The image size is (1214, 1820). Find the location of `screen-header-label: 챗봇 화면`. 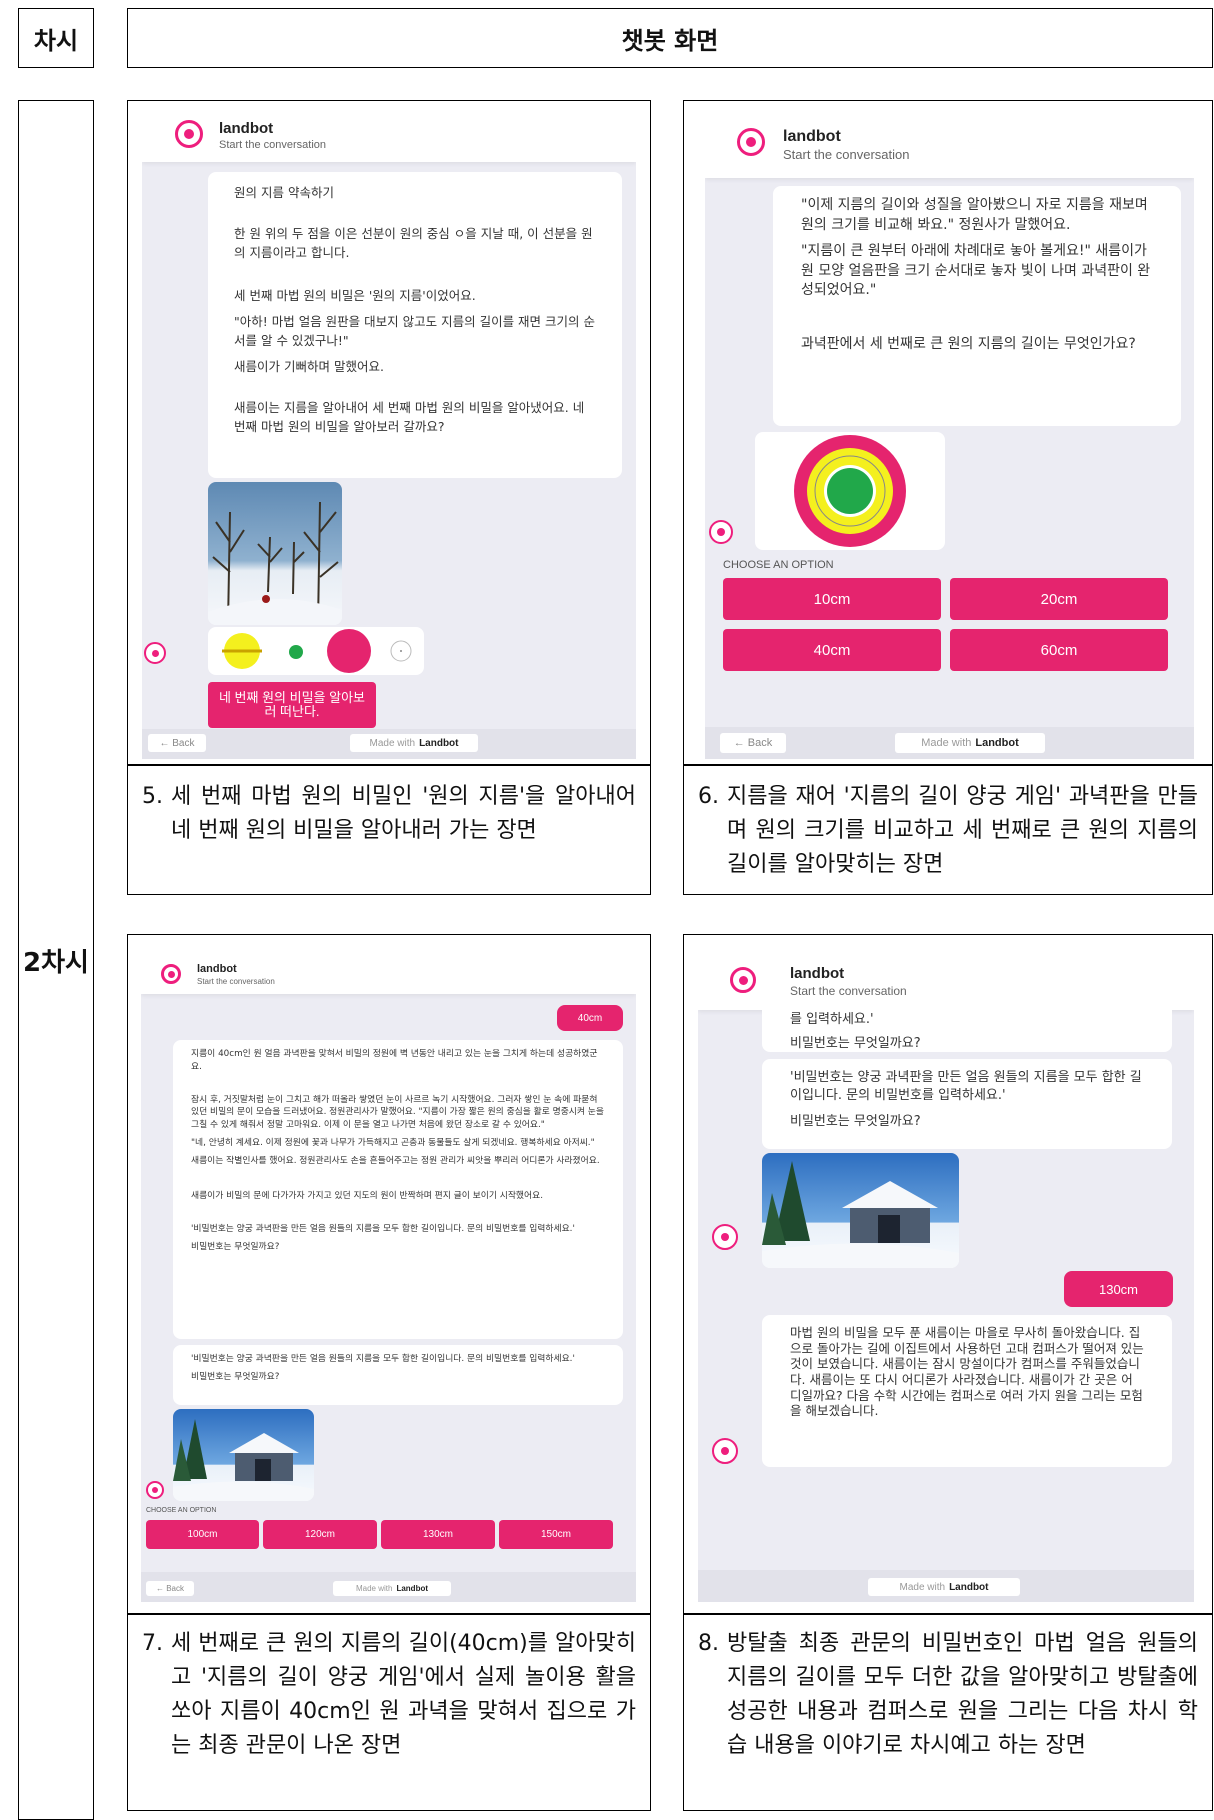

screen-header-label: 챗봇 화면 is located at coordinates (670, 40).